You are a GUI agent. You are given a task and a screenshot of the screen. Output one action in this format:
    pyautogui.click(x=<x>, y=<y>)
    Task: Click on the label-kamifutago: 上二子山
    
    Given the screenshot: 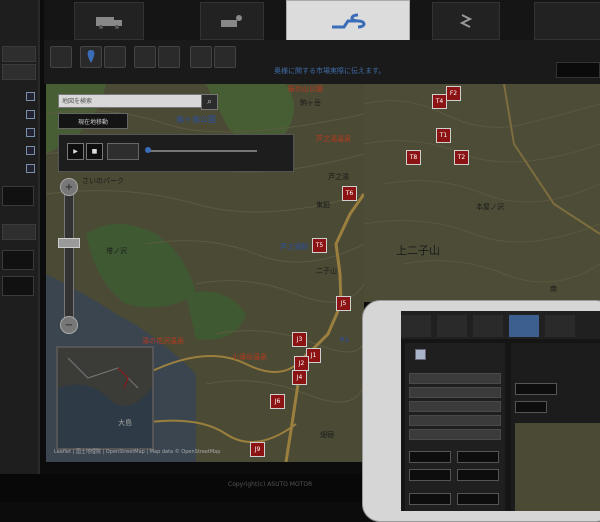 What is the action you would take?
    pyautogui.click(x=418, y=250)
    